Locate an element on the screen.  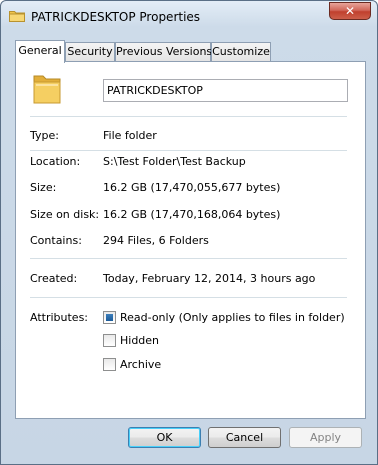
contains-value: 294 Files, 6 Folders is located at coordinates (156, 240).